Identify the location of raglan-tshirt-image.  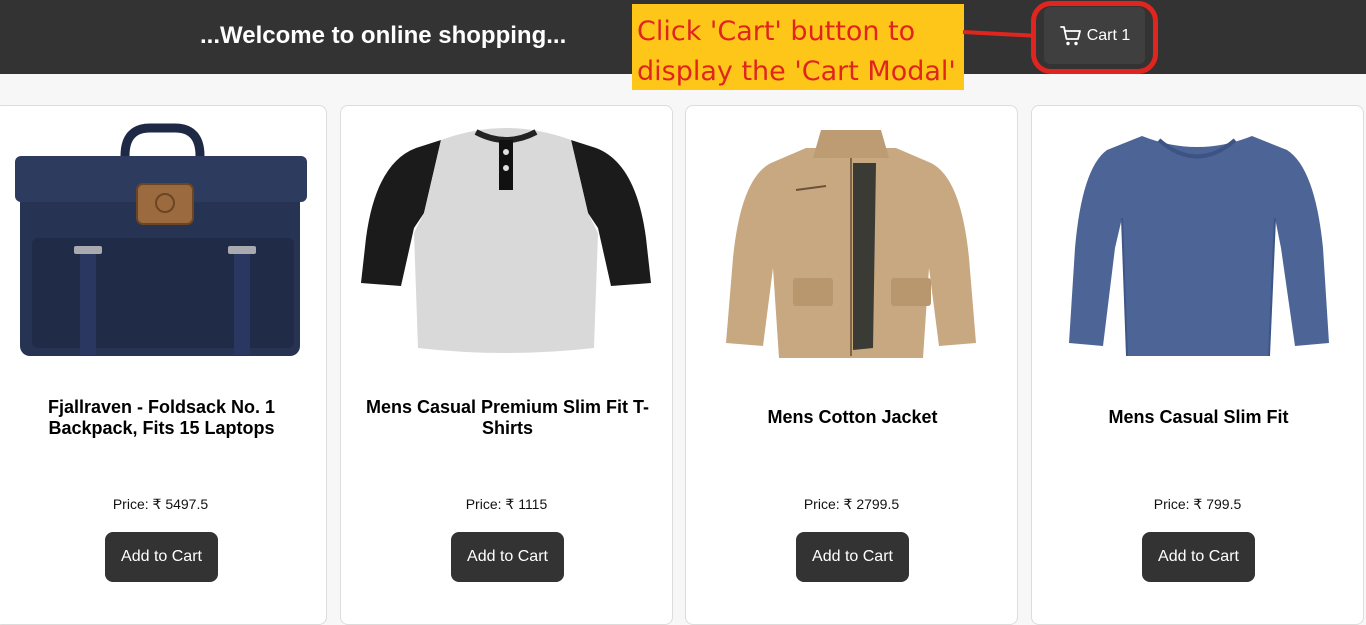
(506, 243).